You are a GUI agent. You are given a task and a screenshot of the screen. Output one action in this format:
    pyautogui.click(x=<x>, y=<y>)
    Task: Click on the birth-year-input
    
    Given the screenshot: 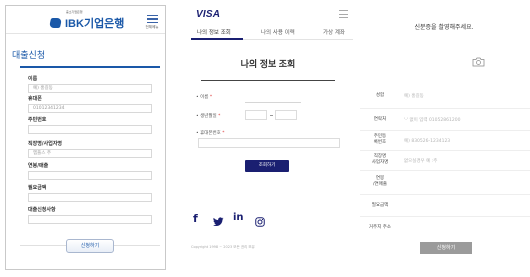 What is the action you would take?
    pyautogui.click(x=256, y=115)
    